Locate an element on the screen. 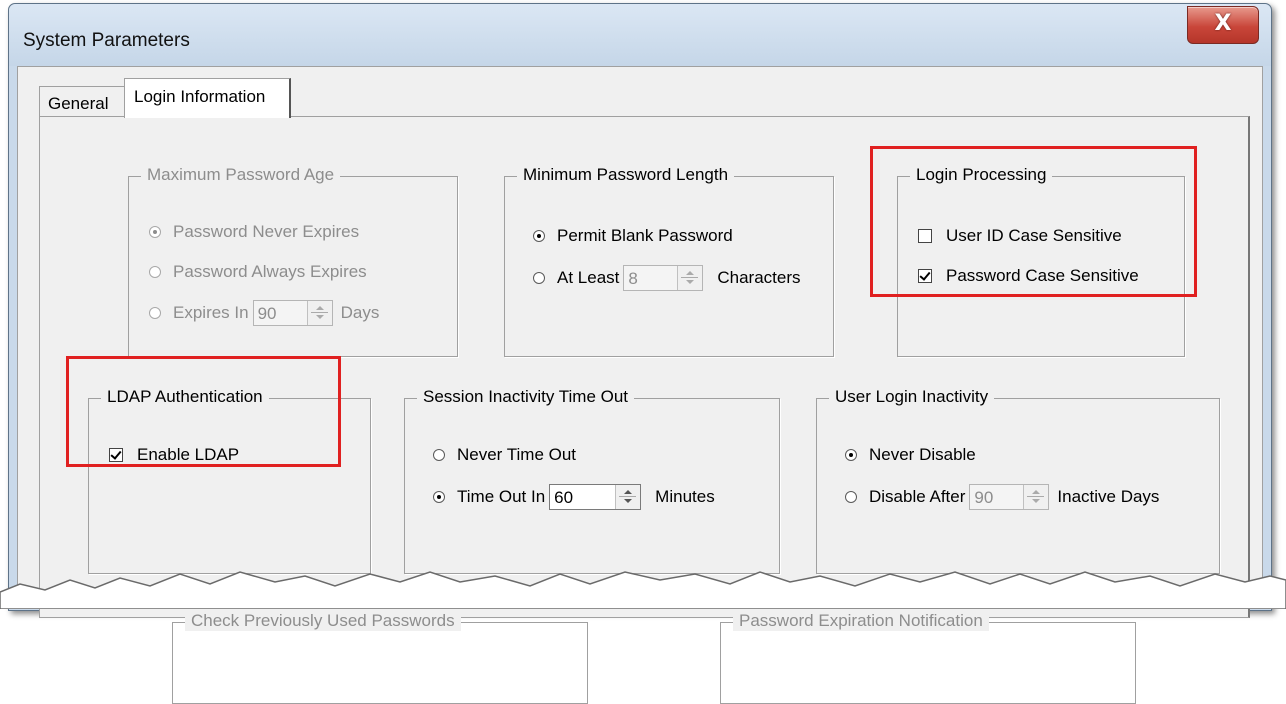 The image size is (1286, 704). inactive-days-label: Inactive Days is located at coordinates (1108, 496).